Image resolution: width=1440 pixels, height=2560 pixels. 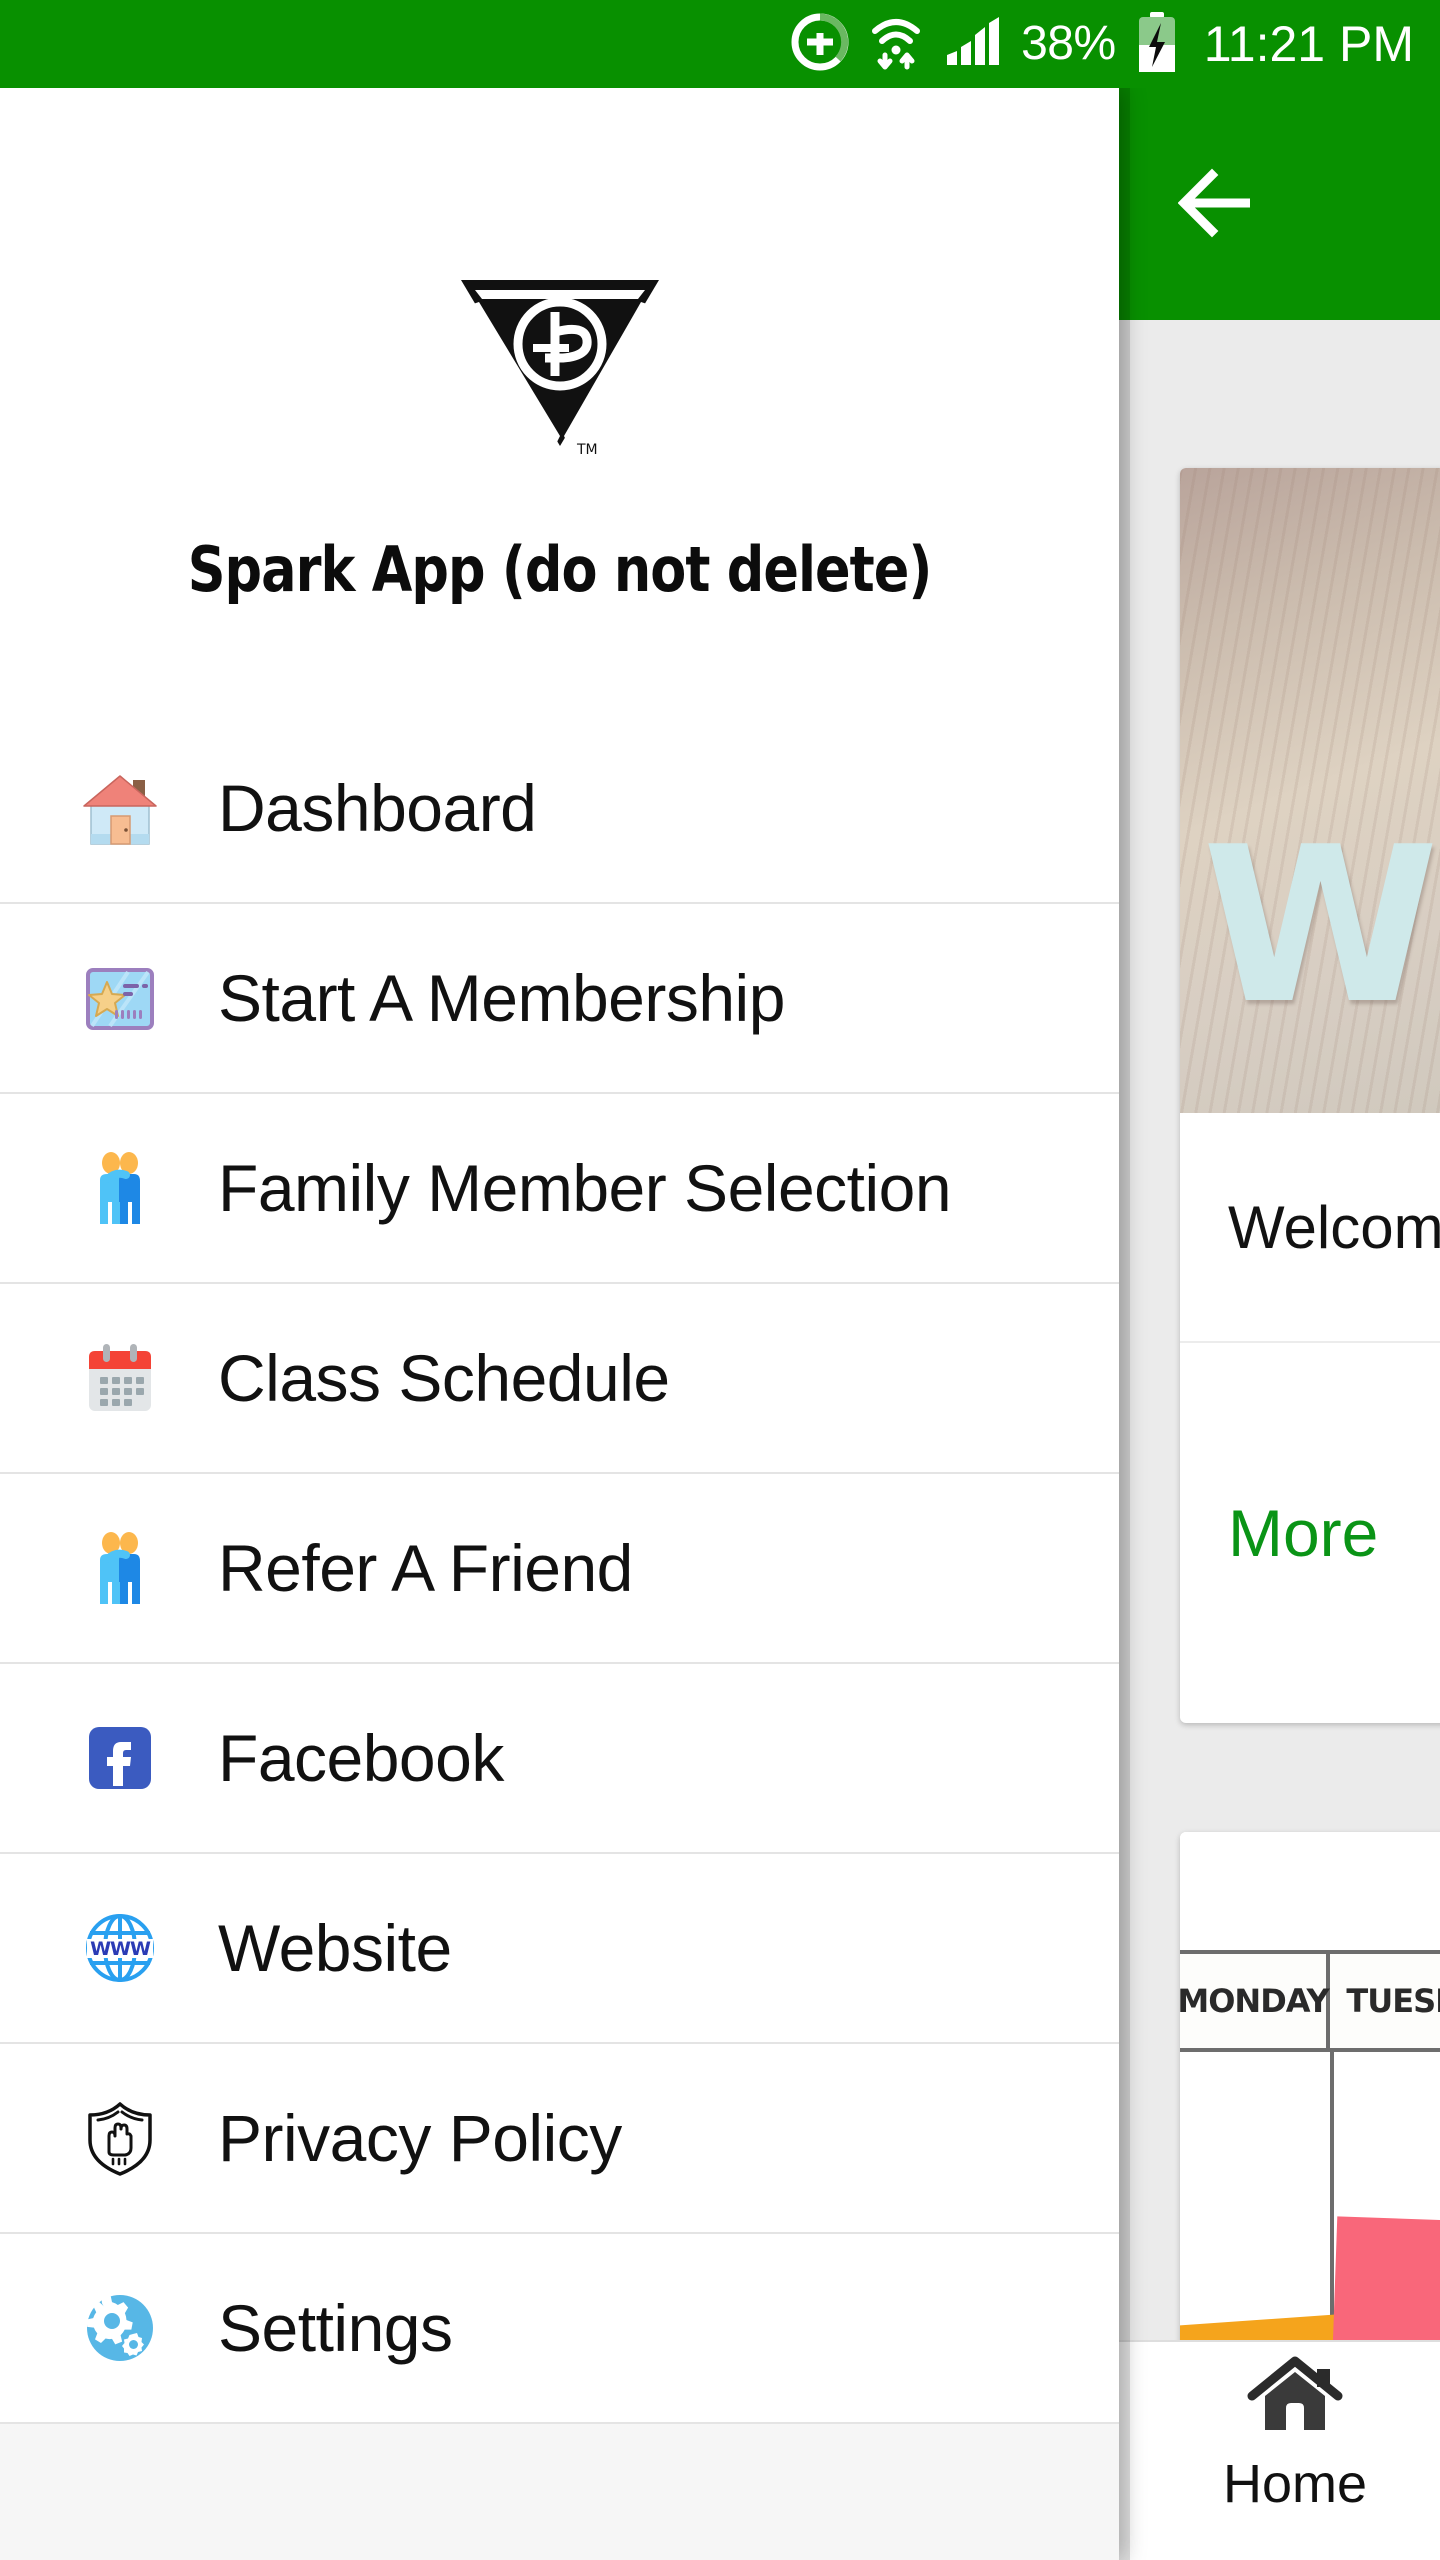 I want to click on menu-item-refer-a-friend: Refer A Friend, so click(x=559, y=1569).